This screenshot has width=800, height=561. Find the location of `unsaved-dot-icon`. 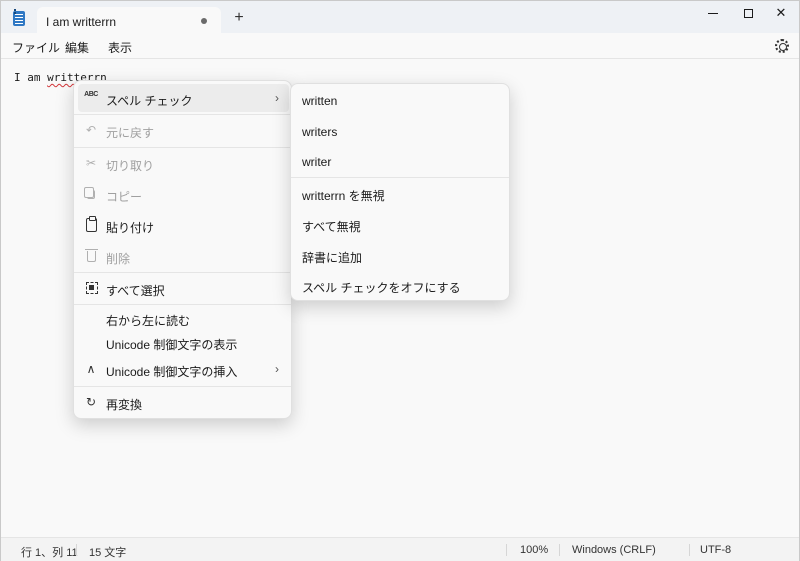

unsaved-dot-icon is located at coordinates (204, 21).